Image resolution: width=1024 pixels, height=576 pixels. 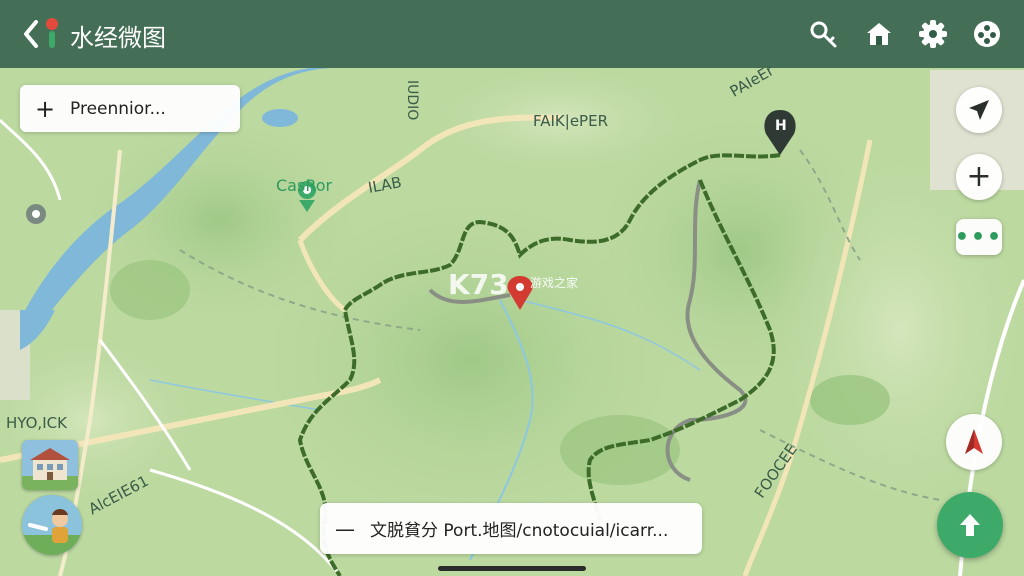 What do you see at coordinates (554, 283) in the screenshot?
I see `watermark-subtext: 游戏之家` at bounding box center [554, 283].